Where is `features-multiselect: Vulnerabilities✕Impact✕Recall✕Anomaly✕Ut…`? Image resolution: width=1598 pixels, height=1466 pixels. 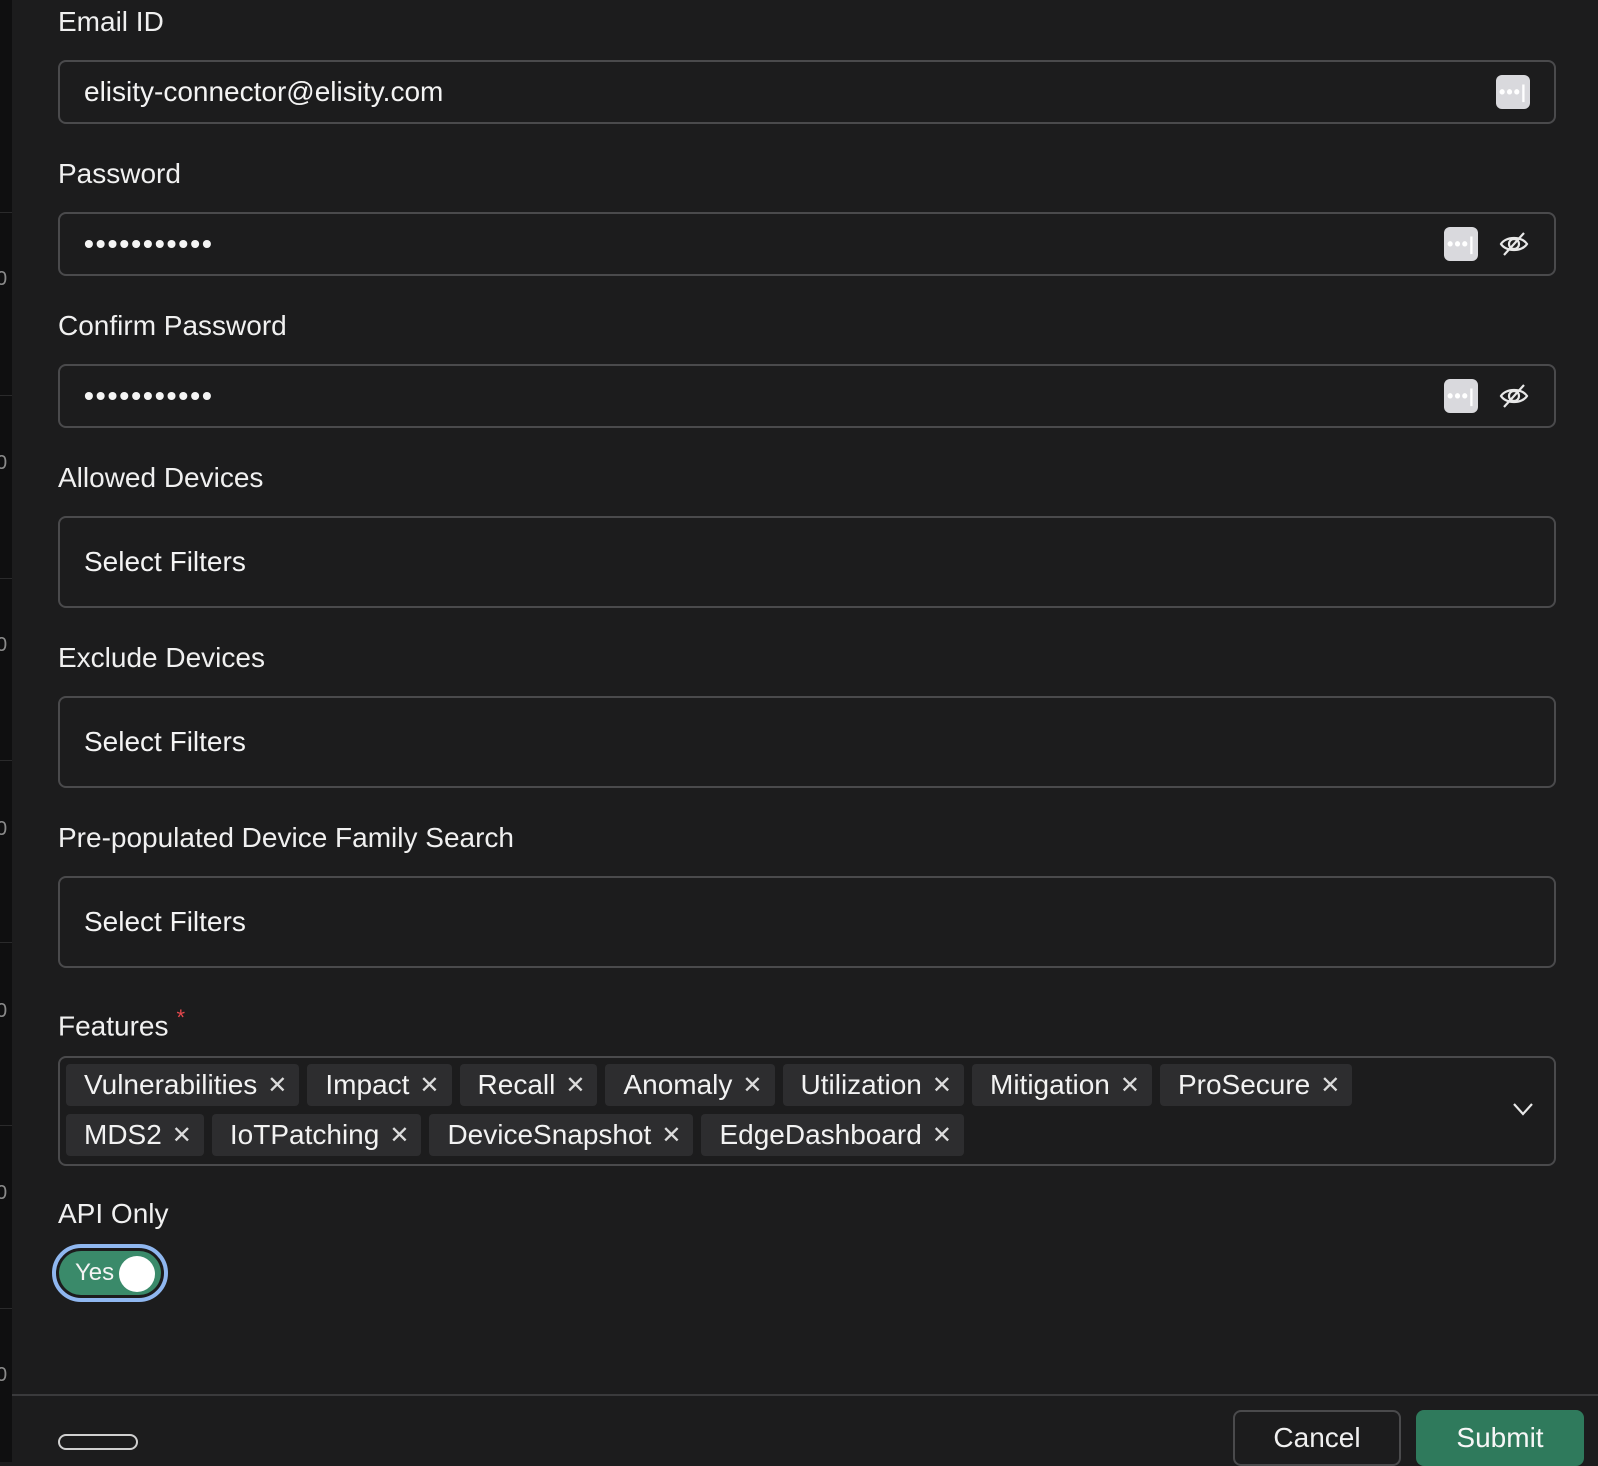
features-multiselect: Vulnerabilities✕Impact✕Recall✕Anomaly✕Ut… is located at coordinates (807, 1111).